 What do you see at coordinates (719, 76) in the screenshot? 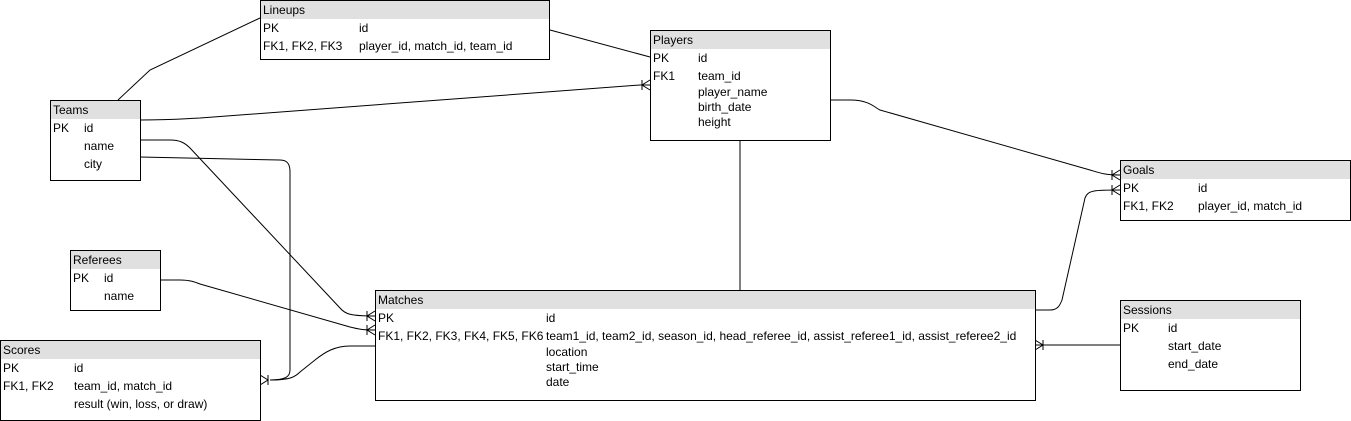
I see `field-label: team_id` at bounding box center [719, 76].